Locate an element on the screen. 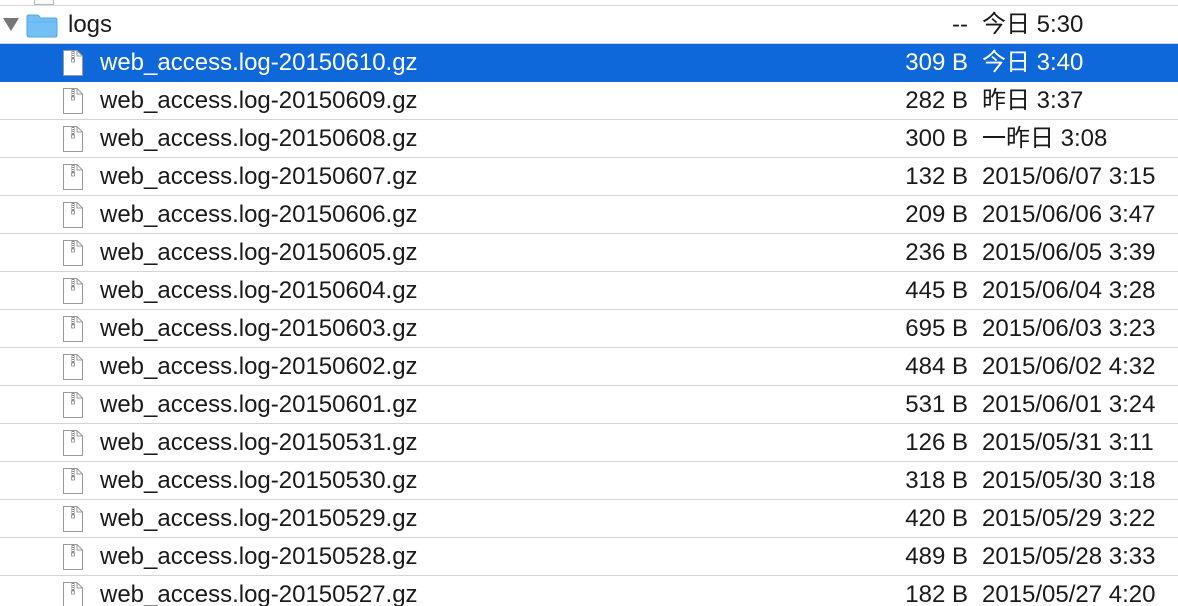  file-name: web_access.log-20150529.gz is located at coordinates (259, 518).